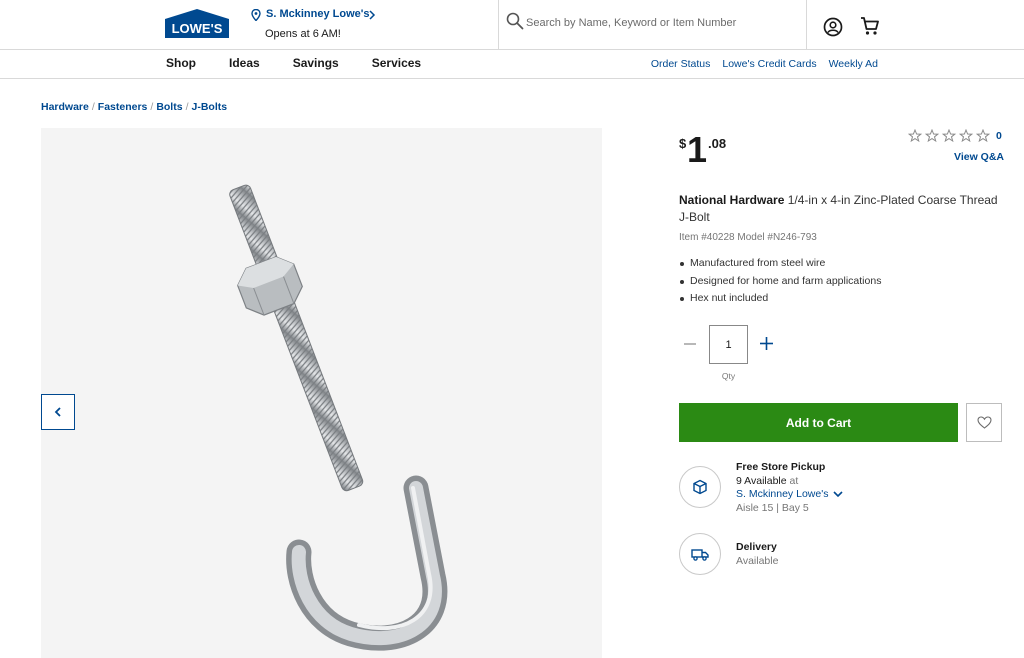 This screenshot has height=658, width=1024. What do you see at coordinates (838, 494) in the screenshot?
I see `chevron-down-icon` at bounding box center [838, 494].